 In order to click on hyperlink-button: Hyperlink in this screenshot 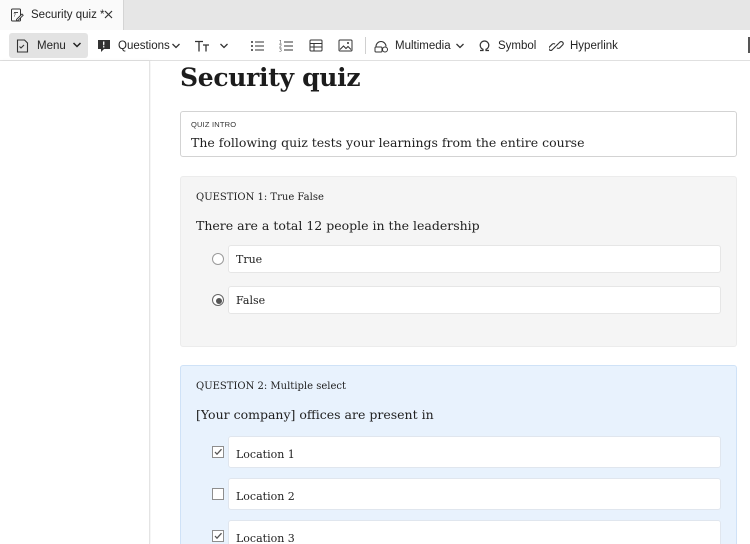, I will do `click(583, 45)`.